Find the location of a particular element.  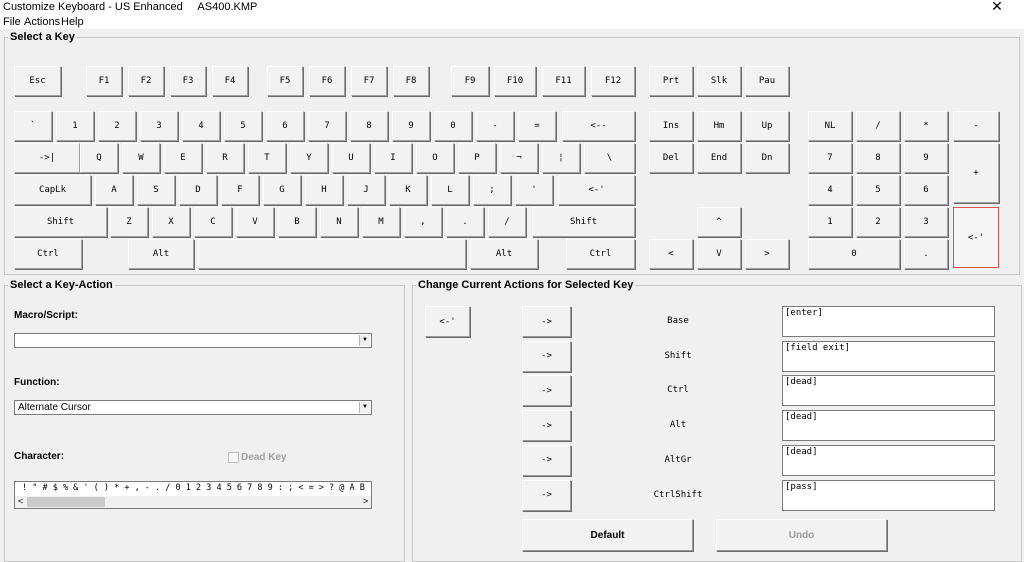

key-f8: F8 is located at coordinates (411, 81).